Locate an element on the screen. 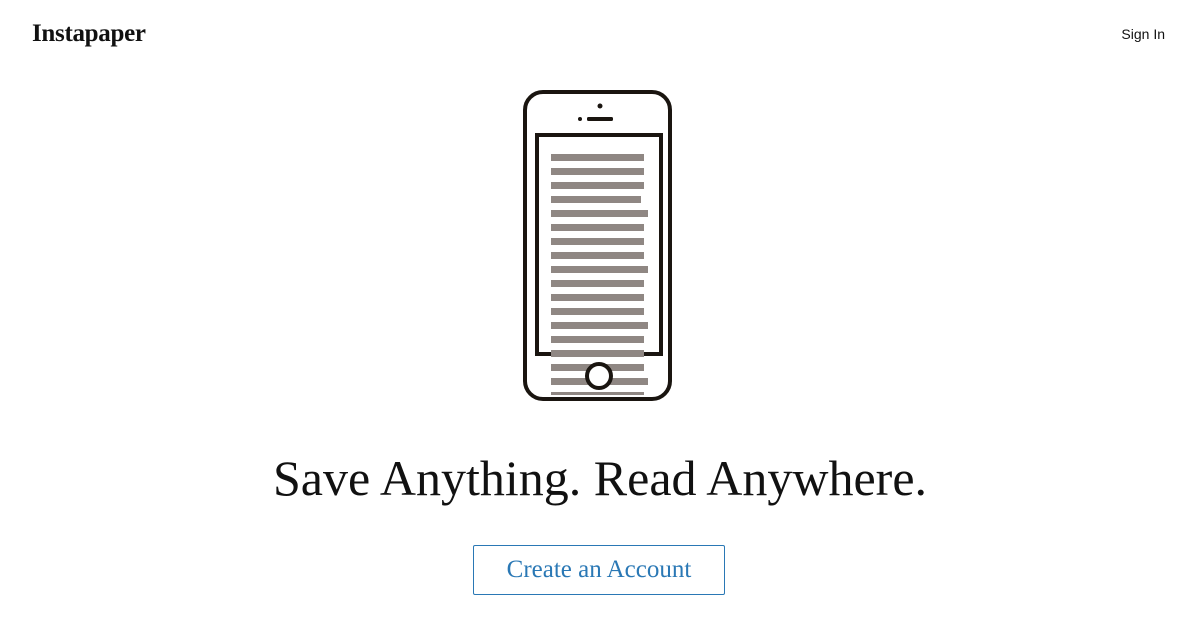 The width and height of the screenshot is (1200, 630). phone-speaker is located at coordinates (600, 119).